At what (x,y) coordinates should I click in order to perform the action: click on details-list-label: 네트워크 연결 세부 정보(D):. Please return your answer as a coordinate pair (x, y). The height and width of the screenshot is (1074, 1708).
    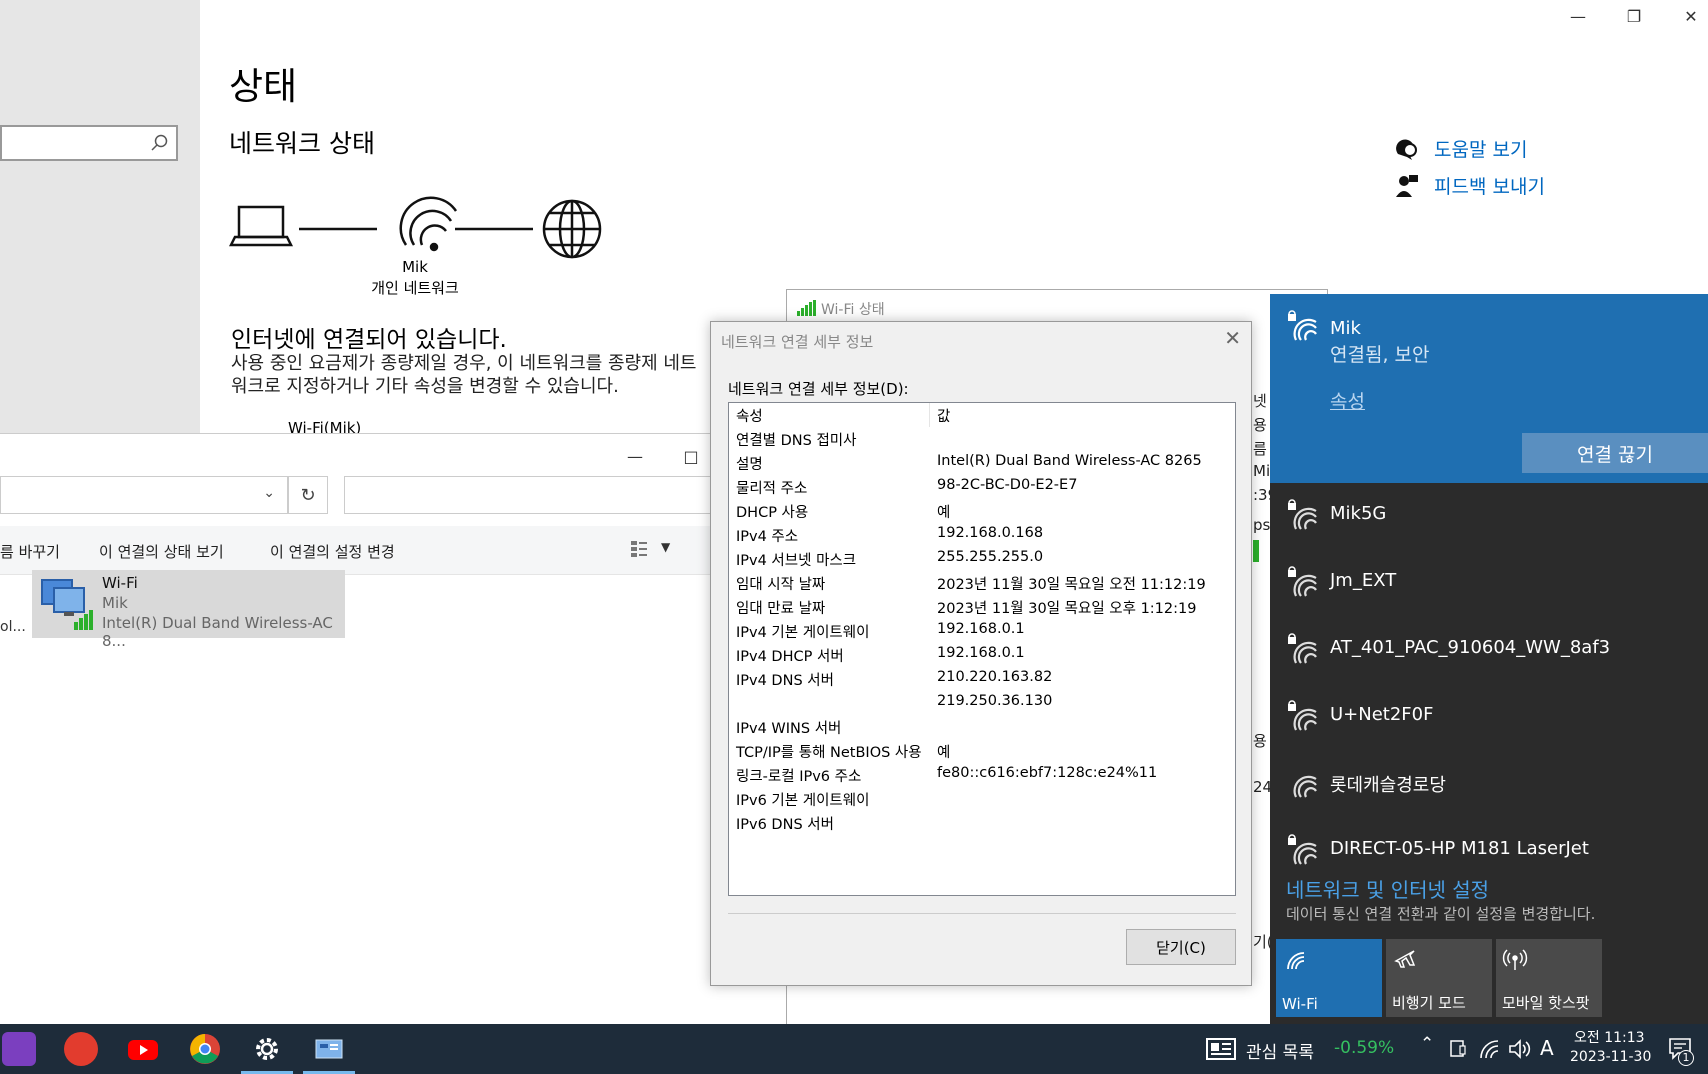
    Looking at the image, I should click on (818, 389).